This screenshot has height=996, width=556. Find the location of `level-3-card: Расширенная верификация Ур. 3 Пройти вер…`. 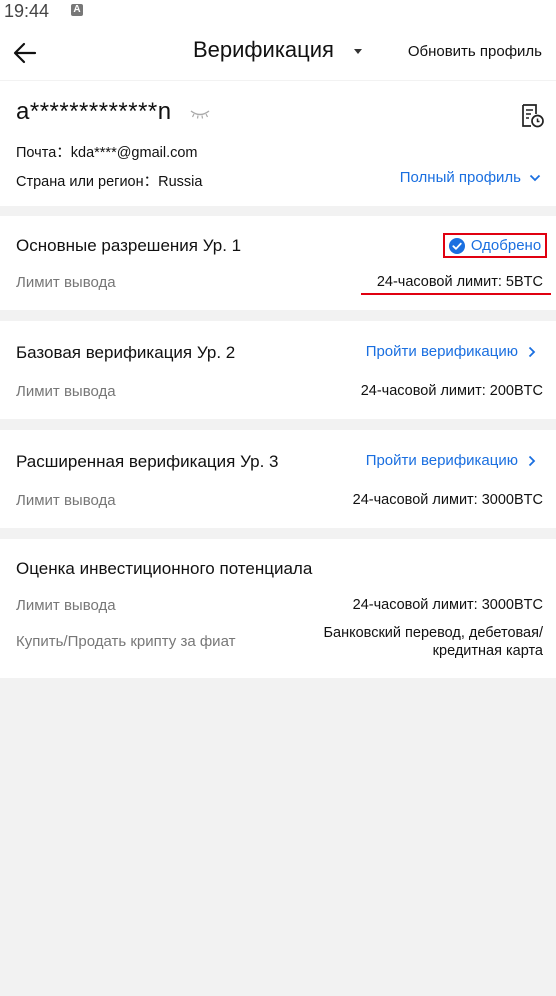

level-3-card: Расширенная верификация Ур. 3 Пройти вер… is located at coordinates (278, 479).